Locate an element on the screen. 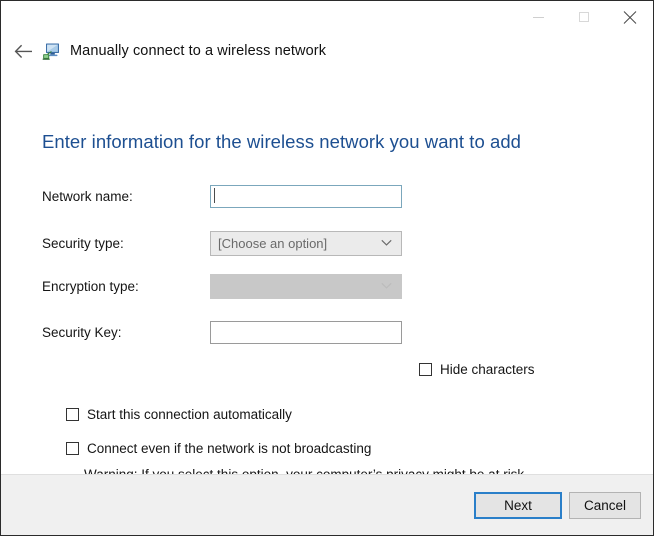  start-automatically-row: Start this connection automatically is located at coordinates (179, 414).